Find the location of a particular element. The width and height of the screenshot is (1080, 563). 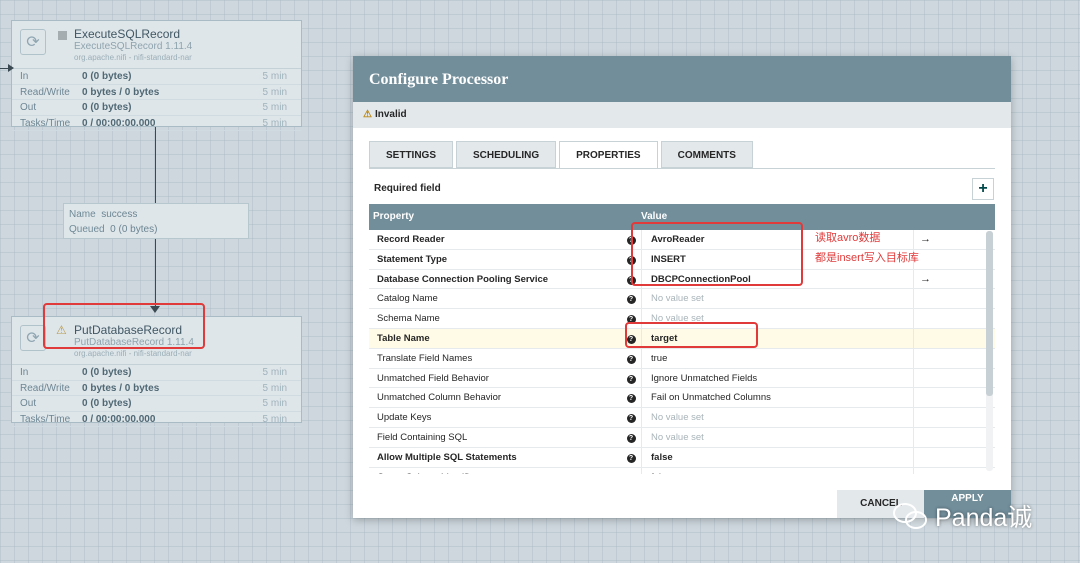

processor-type: ExecuteSQLRecord 1.11.4 is located at coordinates (133, 46).